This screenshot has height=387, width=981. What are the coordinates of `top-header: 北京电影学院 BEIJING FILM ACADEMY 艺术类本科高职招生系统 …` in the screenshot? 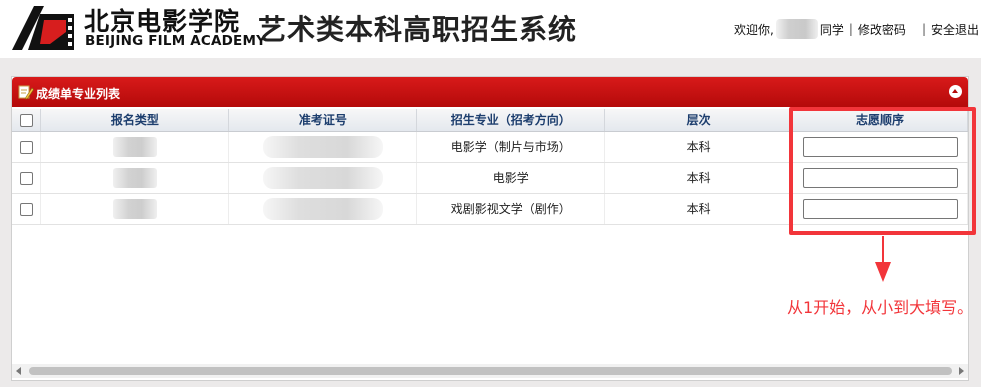 It's located at (490, 29).